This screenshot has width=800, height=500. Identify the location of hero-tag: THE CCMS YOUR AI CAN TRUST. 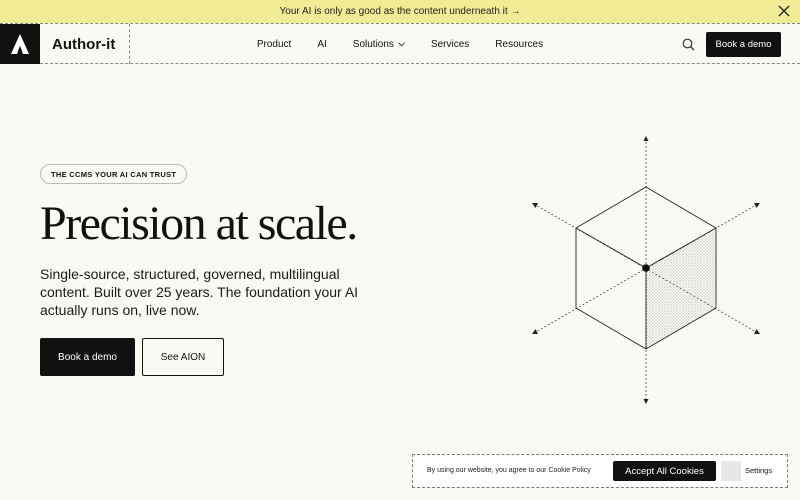
(114, 174).